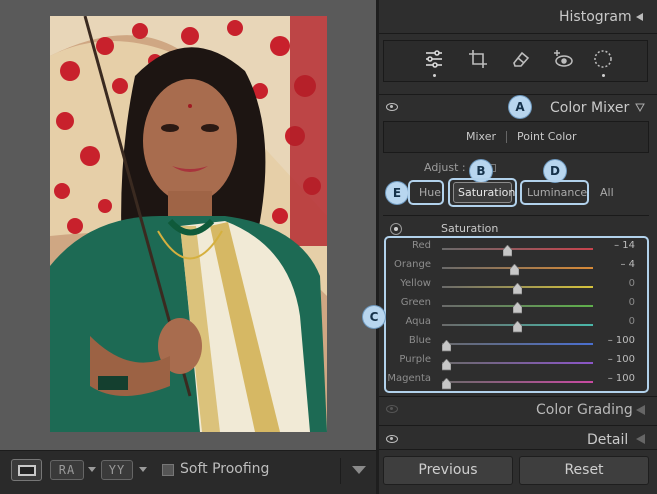 The height and width of the screenshot is (494, 657). Describe the element at coordinates (518, 449) in the screenshot. I see `bottom-divider` at that location.